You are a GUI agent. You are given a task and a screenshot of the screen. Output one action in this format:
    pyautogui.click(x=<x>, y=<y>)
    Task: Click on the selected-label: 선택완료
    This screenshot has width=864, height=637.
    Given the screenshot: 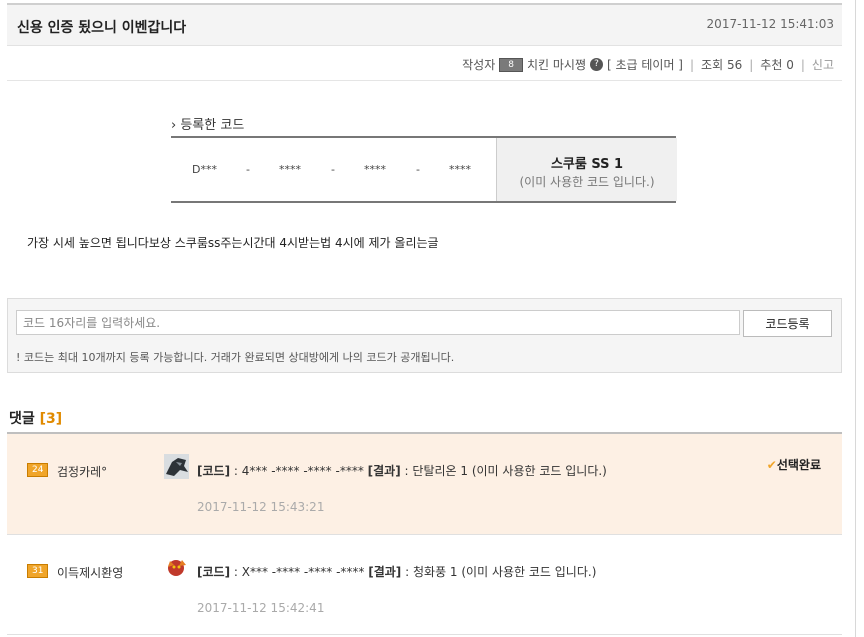 What is the action you would take?
    pyautogui.click(x=798, y=465)
    